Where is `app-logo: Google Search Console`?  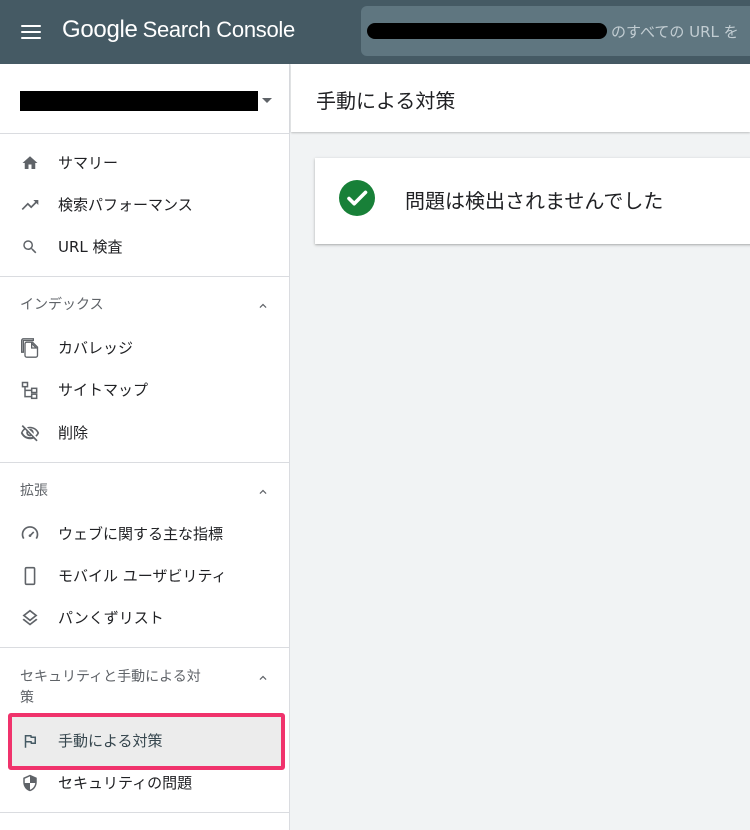 app-logo: Google Search Console is located at coordinates (178, 32).